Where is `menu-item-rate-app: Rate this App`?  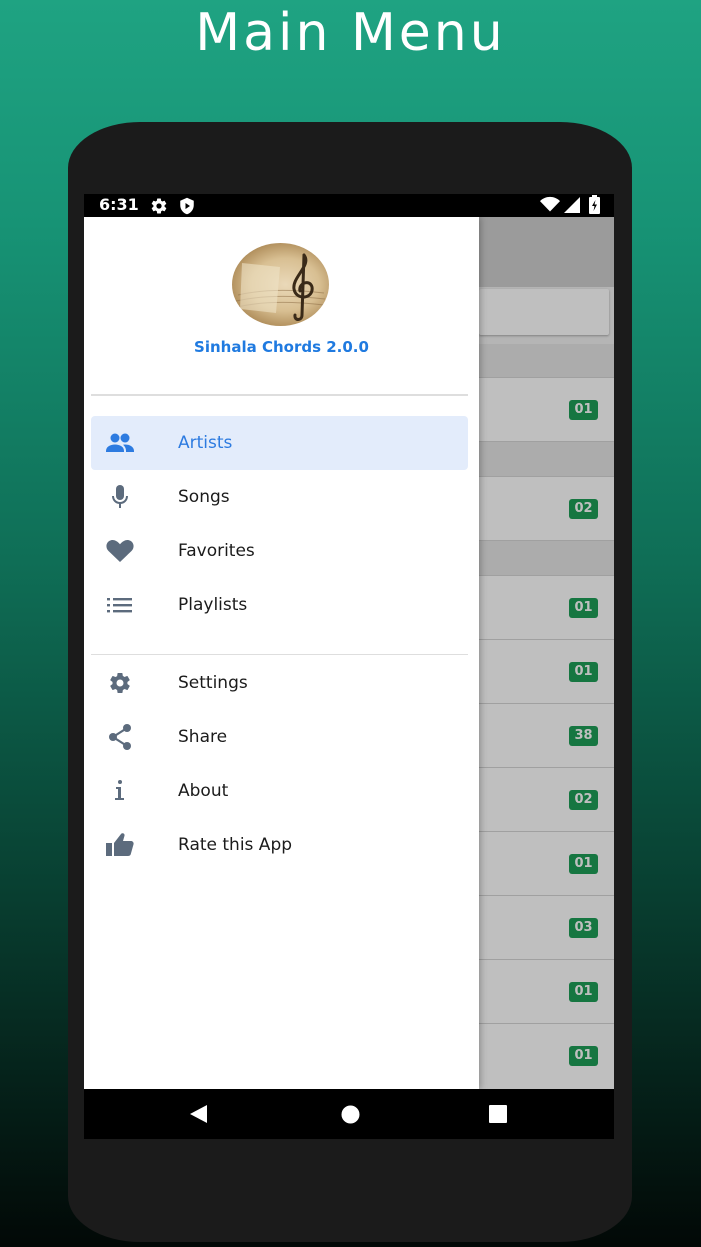
menu-item-rate-app: Rate this App is located at coordinates (279, 845).